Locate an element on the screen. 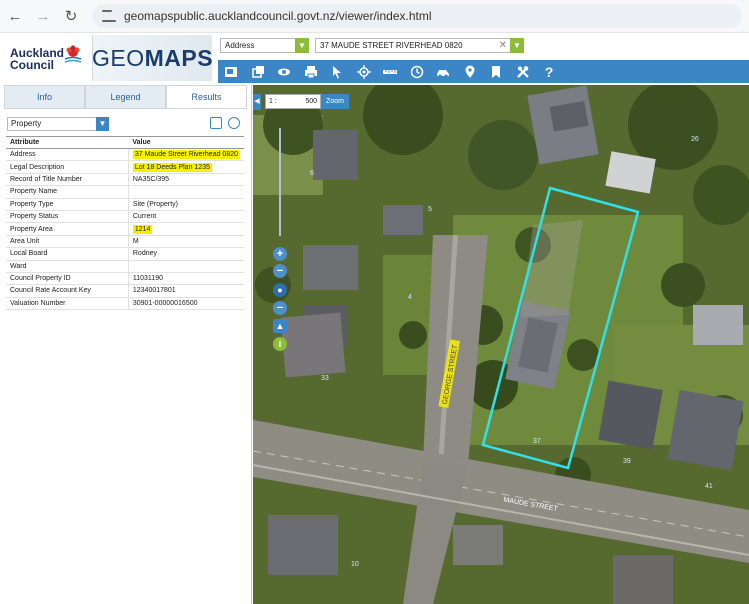 This screenshot has height=604, width=749. pointer-icon is located at coordinates (337, 71).